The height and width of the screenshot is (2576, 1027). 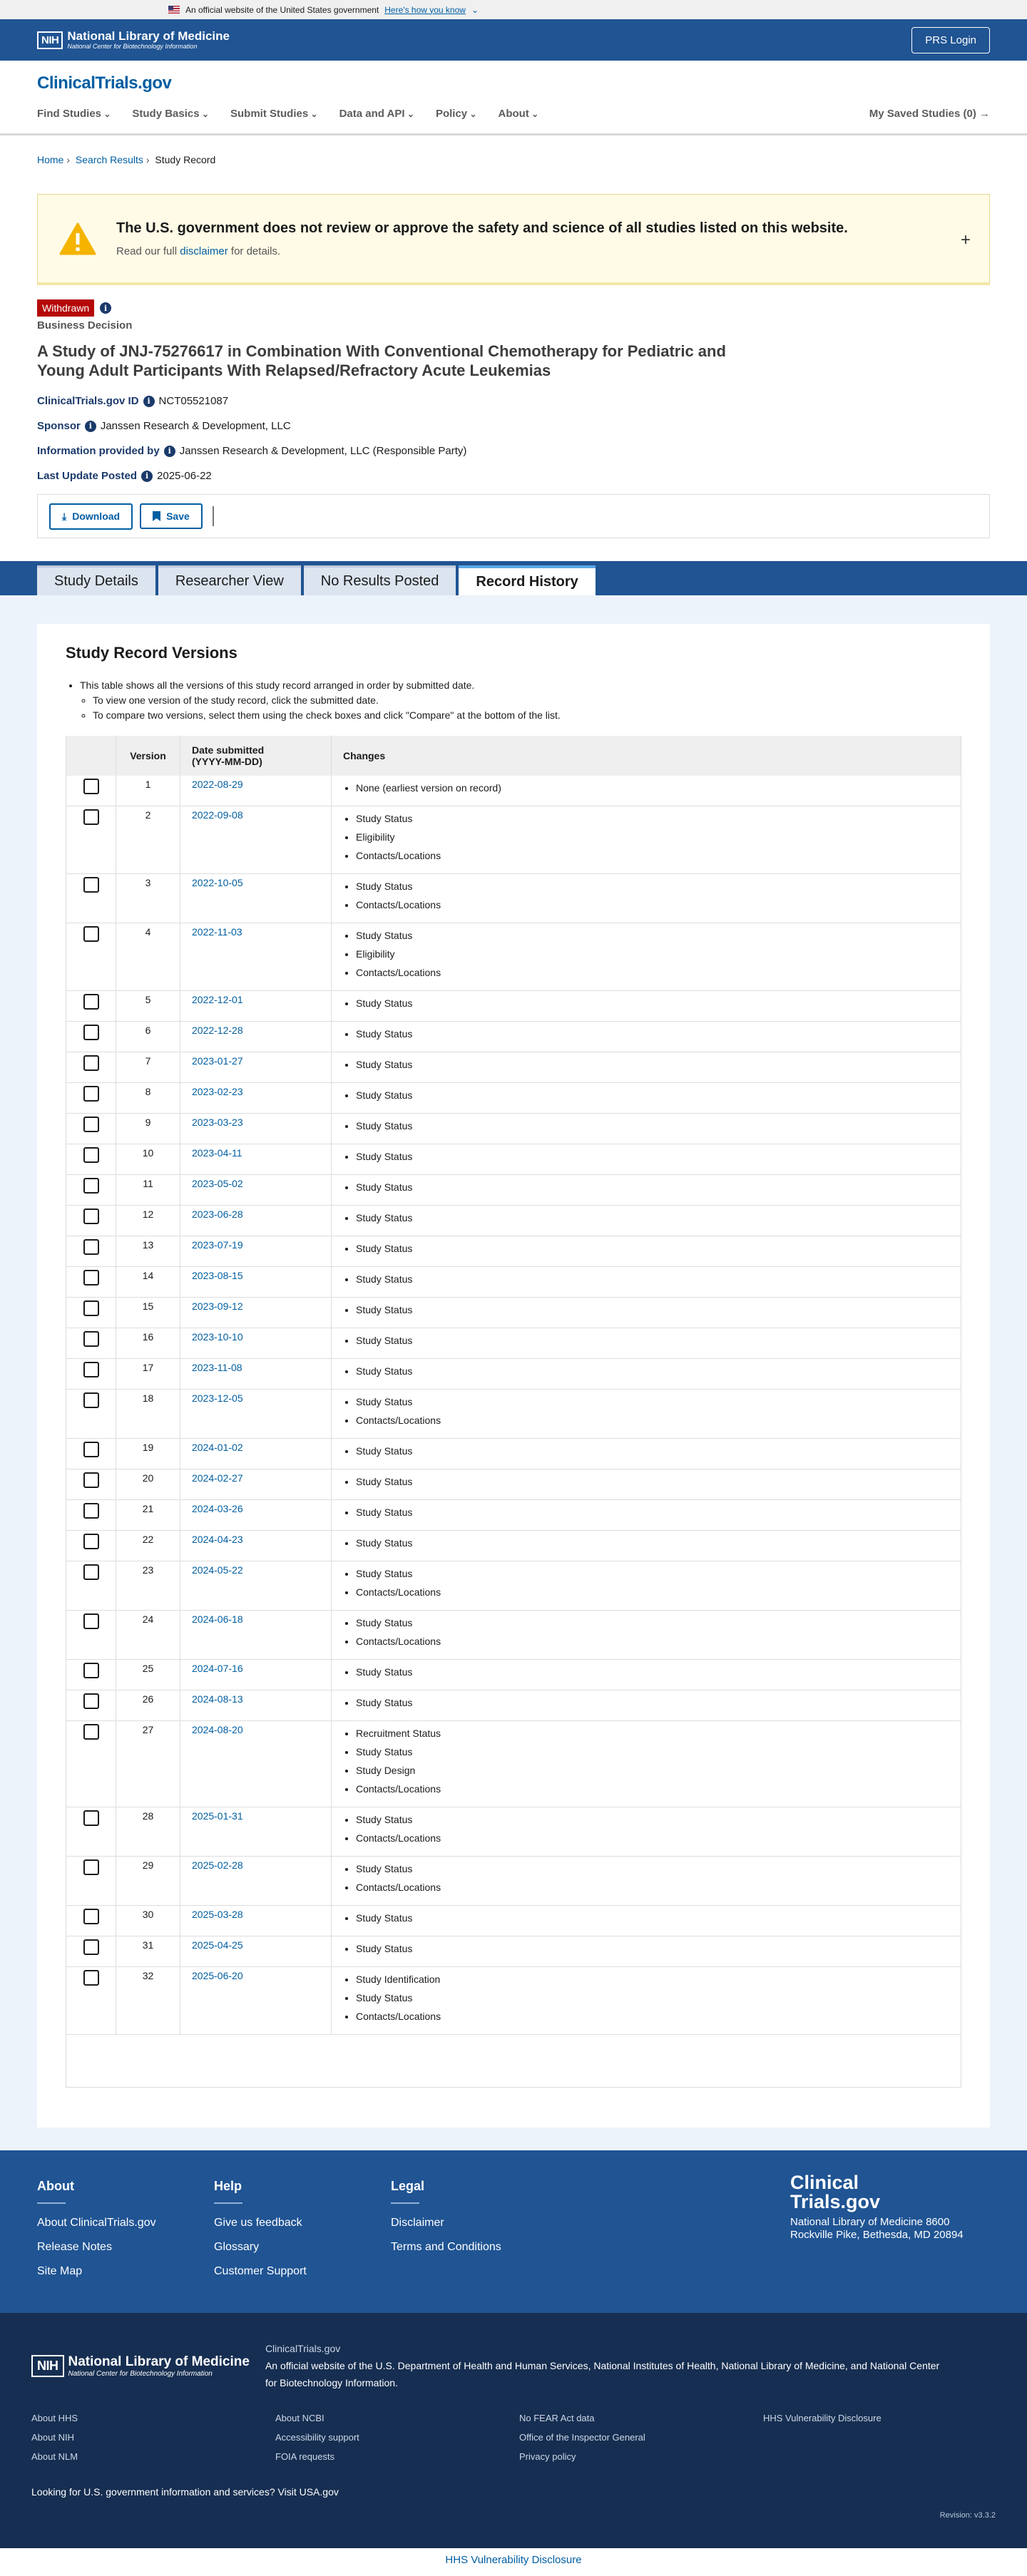 I want to click on tab-record-history: Record History, so click(x=527, y=580).